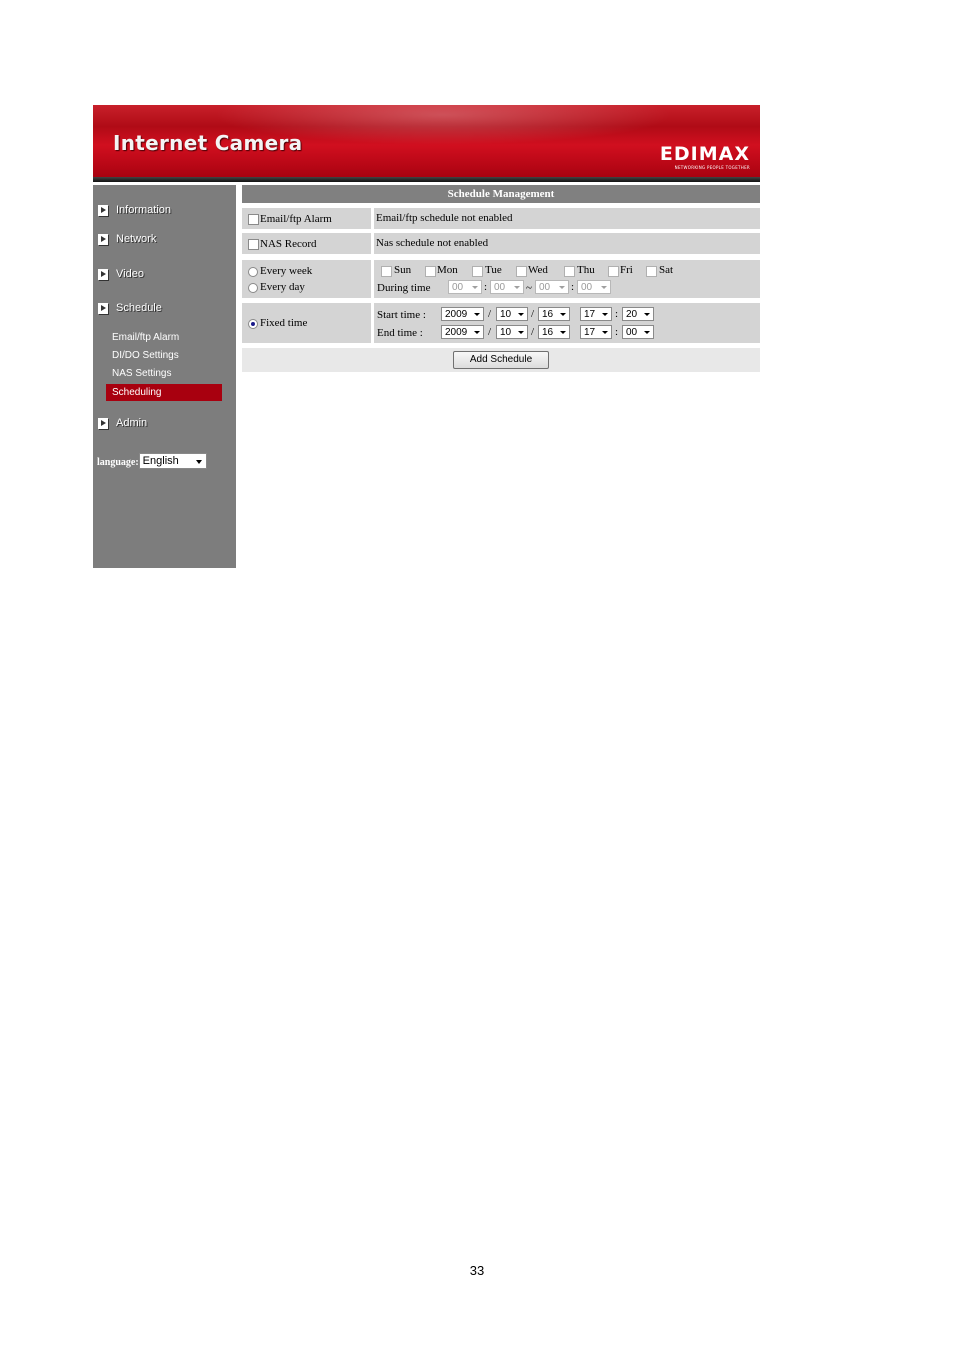 The width and height of the screenshot is (954, 1351). What do you see at coordinates (145, 355) in the screenshot?
I see `sidebar-subitem-dido-settings: DI/DO Settings` at bounding box center [145, 355].